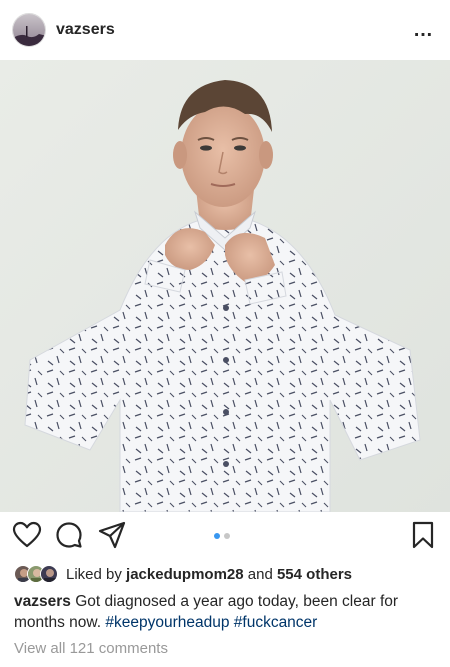  I want to click on liker-avatar, so click(49, 574).